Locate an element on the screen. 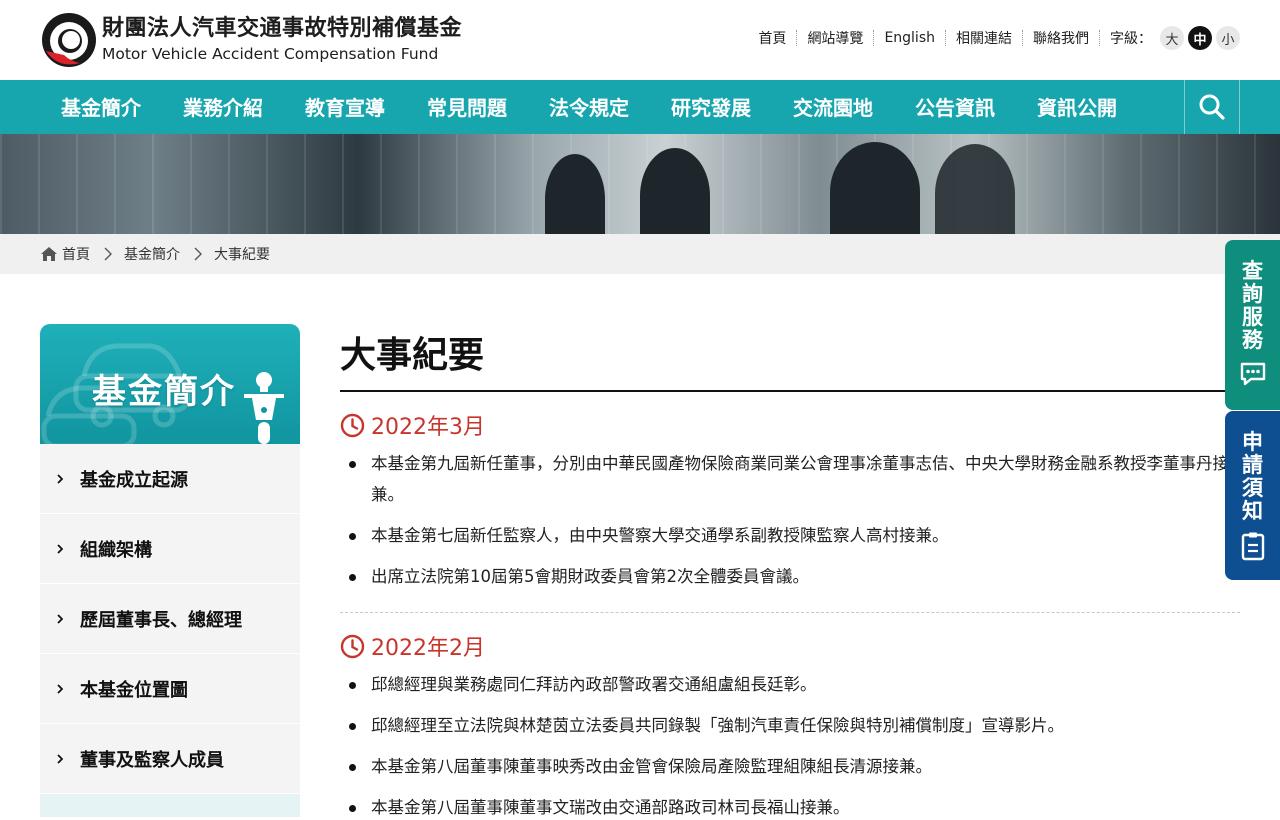 This screenshot has height=820, width=1280. page-title: 大事紀要 is located at coordinates (412, 355).